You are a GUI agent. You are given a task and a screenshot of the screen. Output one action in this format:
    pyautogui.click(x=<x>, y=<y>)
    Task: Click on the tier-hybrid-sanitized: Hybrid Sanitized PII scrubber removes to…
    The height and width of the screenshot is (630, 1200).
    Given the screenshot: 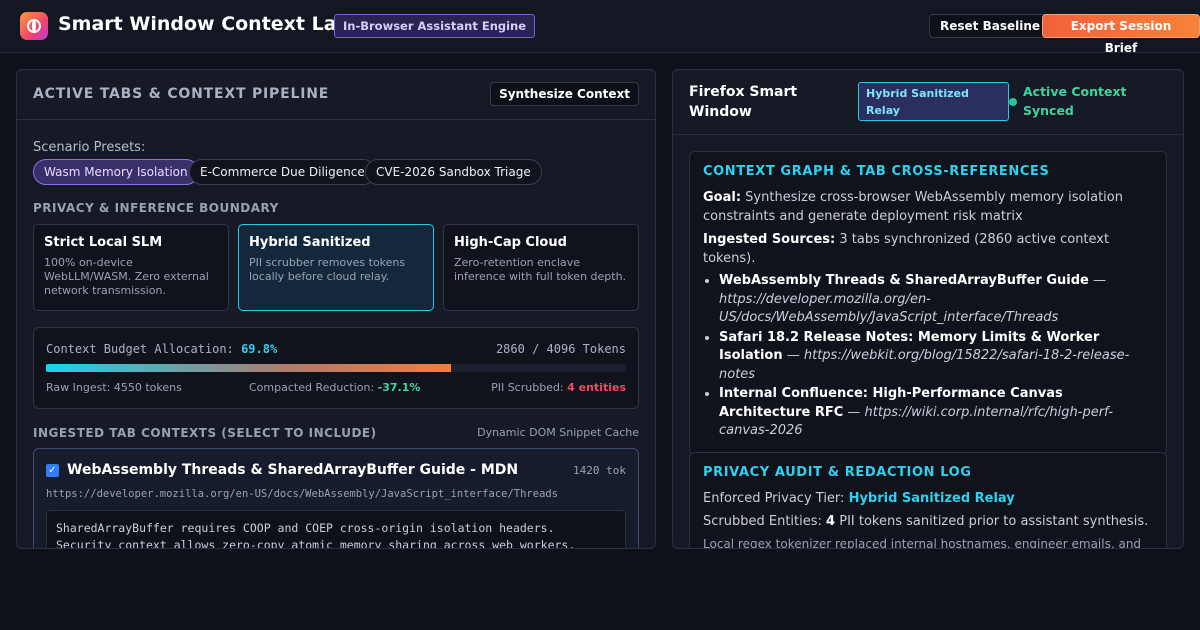 What is the action you would take?
    pyautogui.click(x=336, y=267)
    